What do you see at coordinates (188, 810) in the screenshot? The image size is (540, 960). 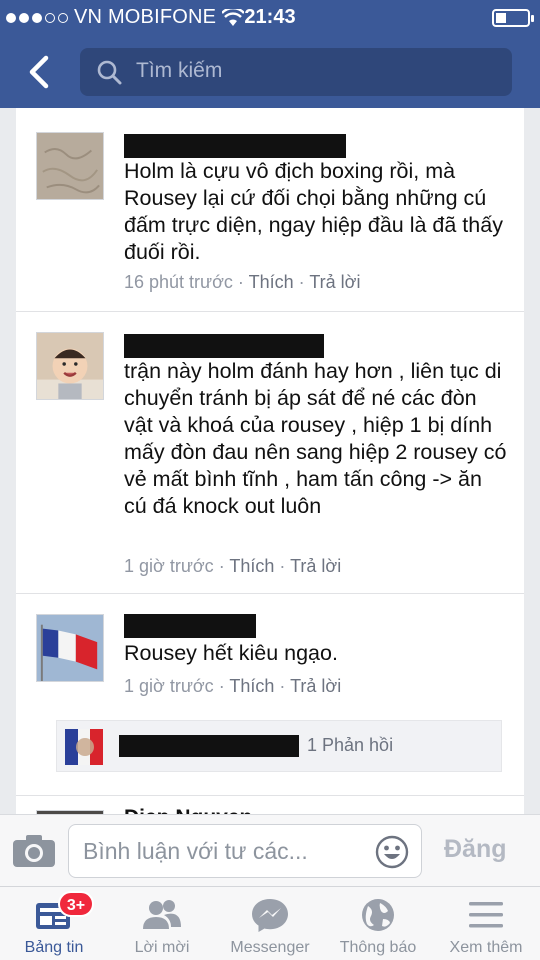 I see `commenter-name: Diep Nguyen` at bounding box center [188, 810].